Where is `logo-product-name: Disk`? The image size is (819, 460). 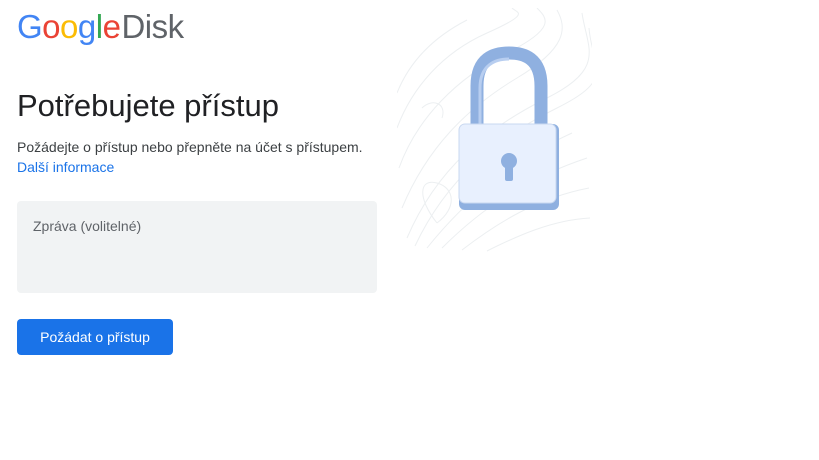 logo-product-name: Disk is located at coordinates (152, 26).